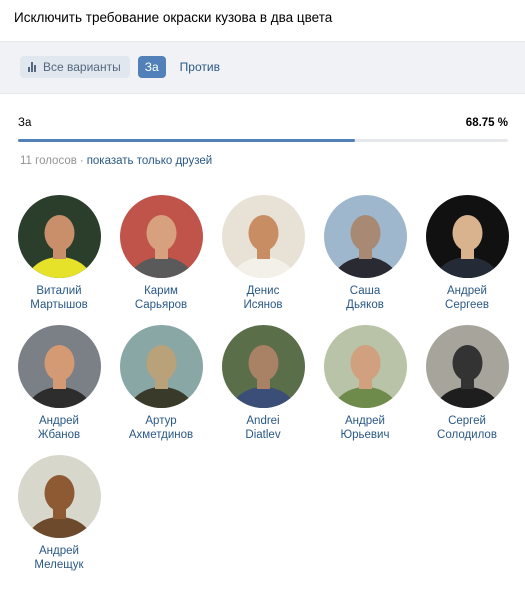  What do you see at coordinates (161, 435) in the screenshot?
I see `voter-last-name: Ахметдинов` at bounding box center [161, 435].